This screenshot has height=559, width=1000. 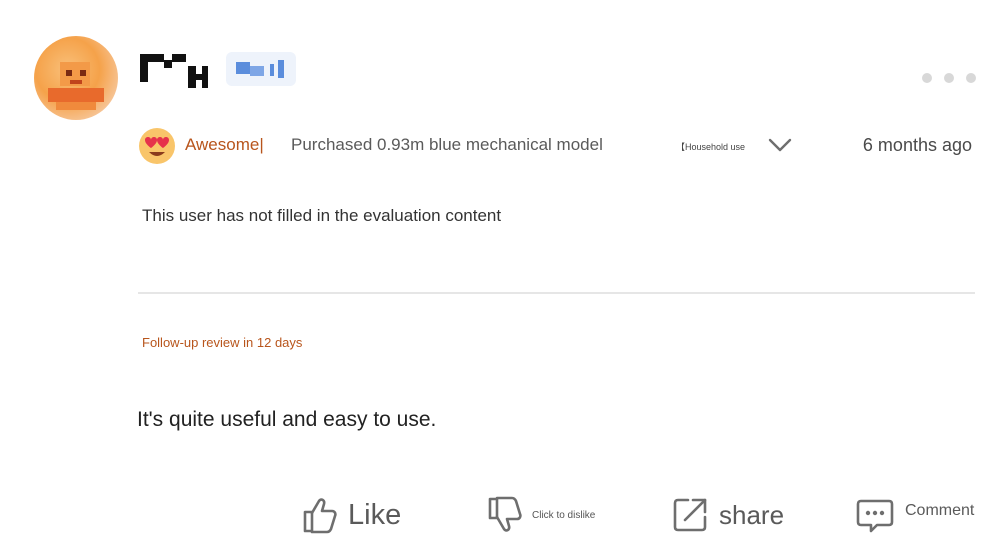 What do you see at coordinates (375, 514) in the screenshot?
I see `like-label: Like` at bounding box center [375, 514].